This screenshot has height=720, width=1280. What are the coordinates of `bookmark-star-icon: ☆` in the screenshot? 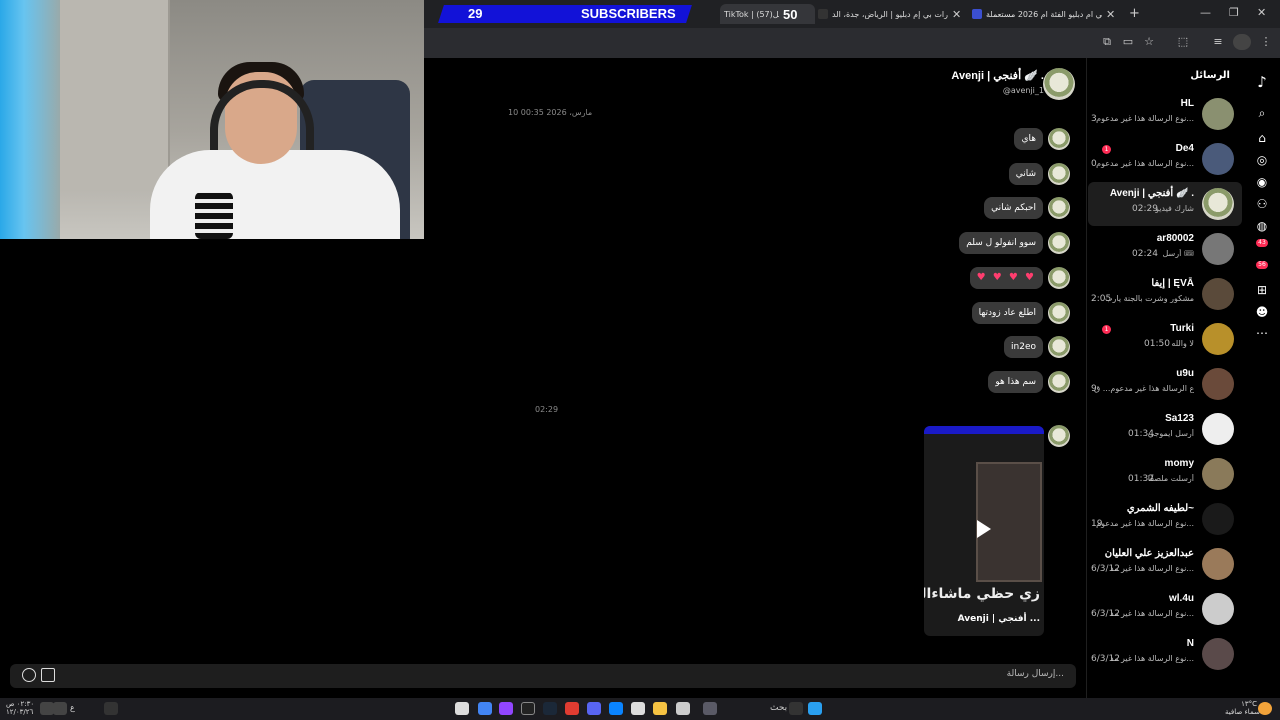 It's located at (1149, 42).